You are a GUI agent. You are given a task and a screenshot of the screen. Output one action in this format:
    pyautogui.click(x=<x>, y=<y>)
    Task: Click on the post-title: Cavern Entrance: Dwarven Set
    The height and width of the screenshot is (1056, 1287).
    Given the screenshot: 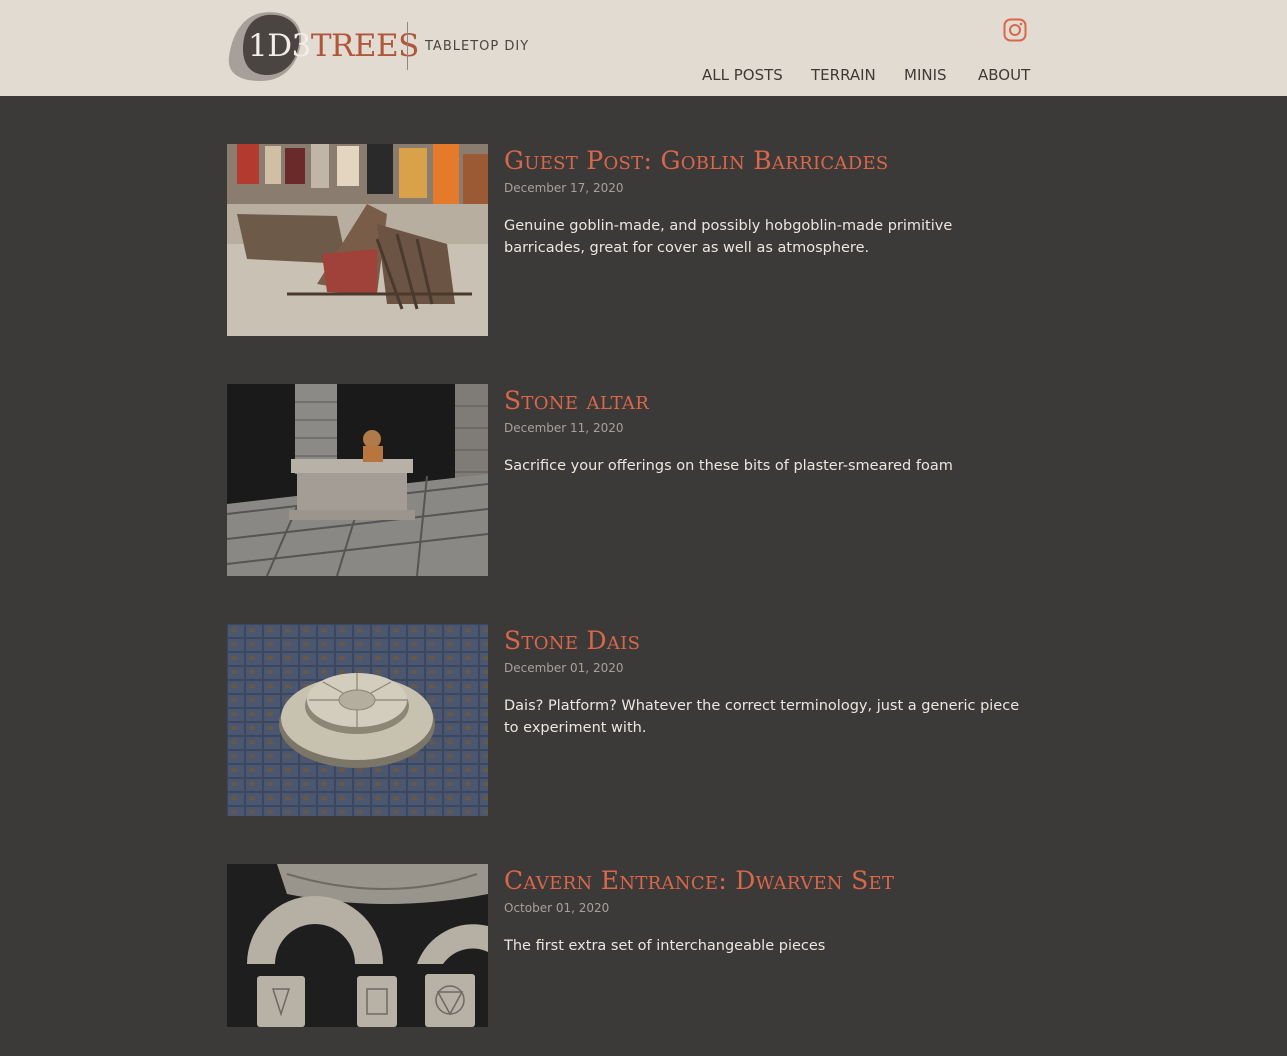 What is the action you would take?
    pyautogui.click(x=699, y=880)
    